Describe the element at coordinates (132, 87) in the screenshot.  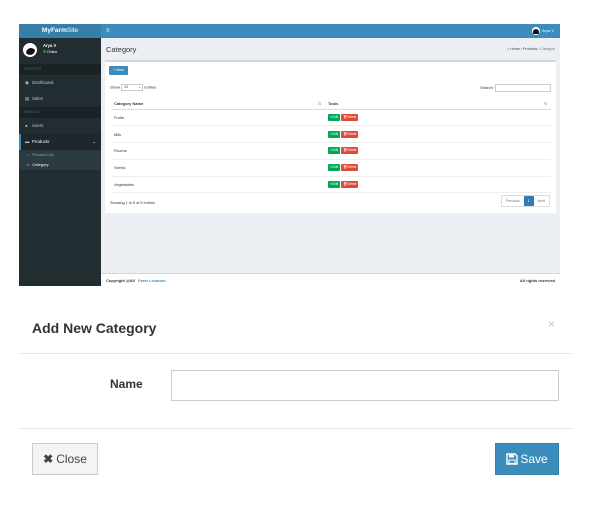
I see `entries-select: 10 ⌄` at that location.